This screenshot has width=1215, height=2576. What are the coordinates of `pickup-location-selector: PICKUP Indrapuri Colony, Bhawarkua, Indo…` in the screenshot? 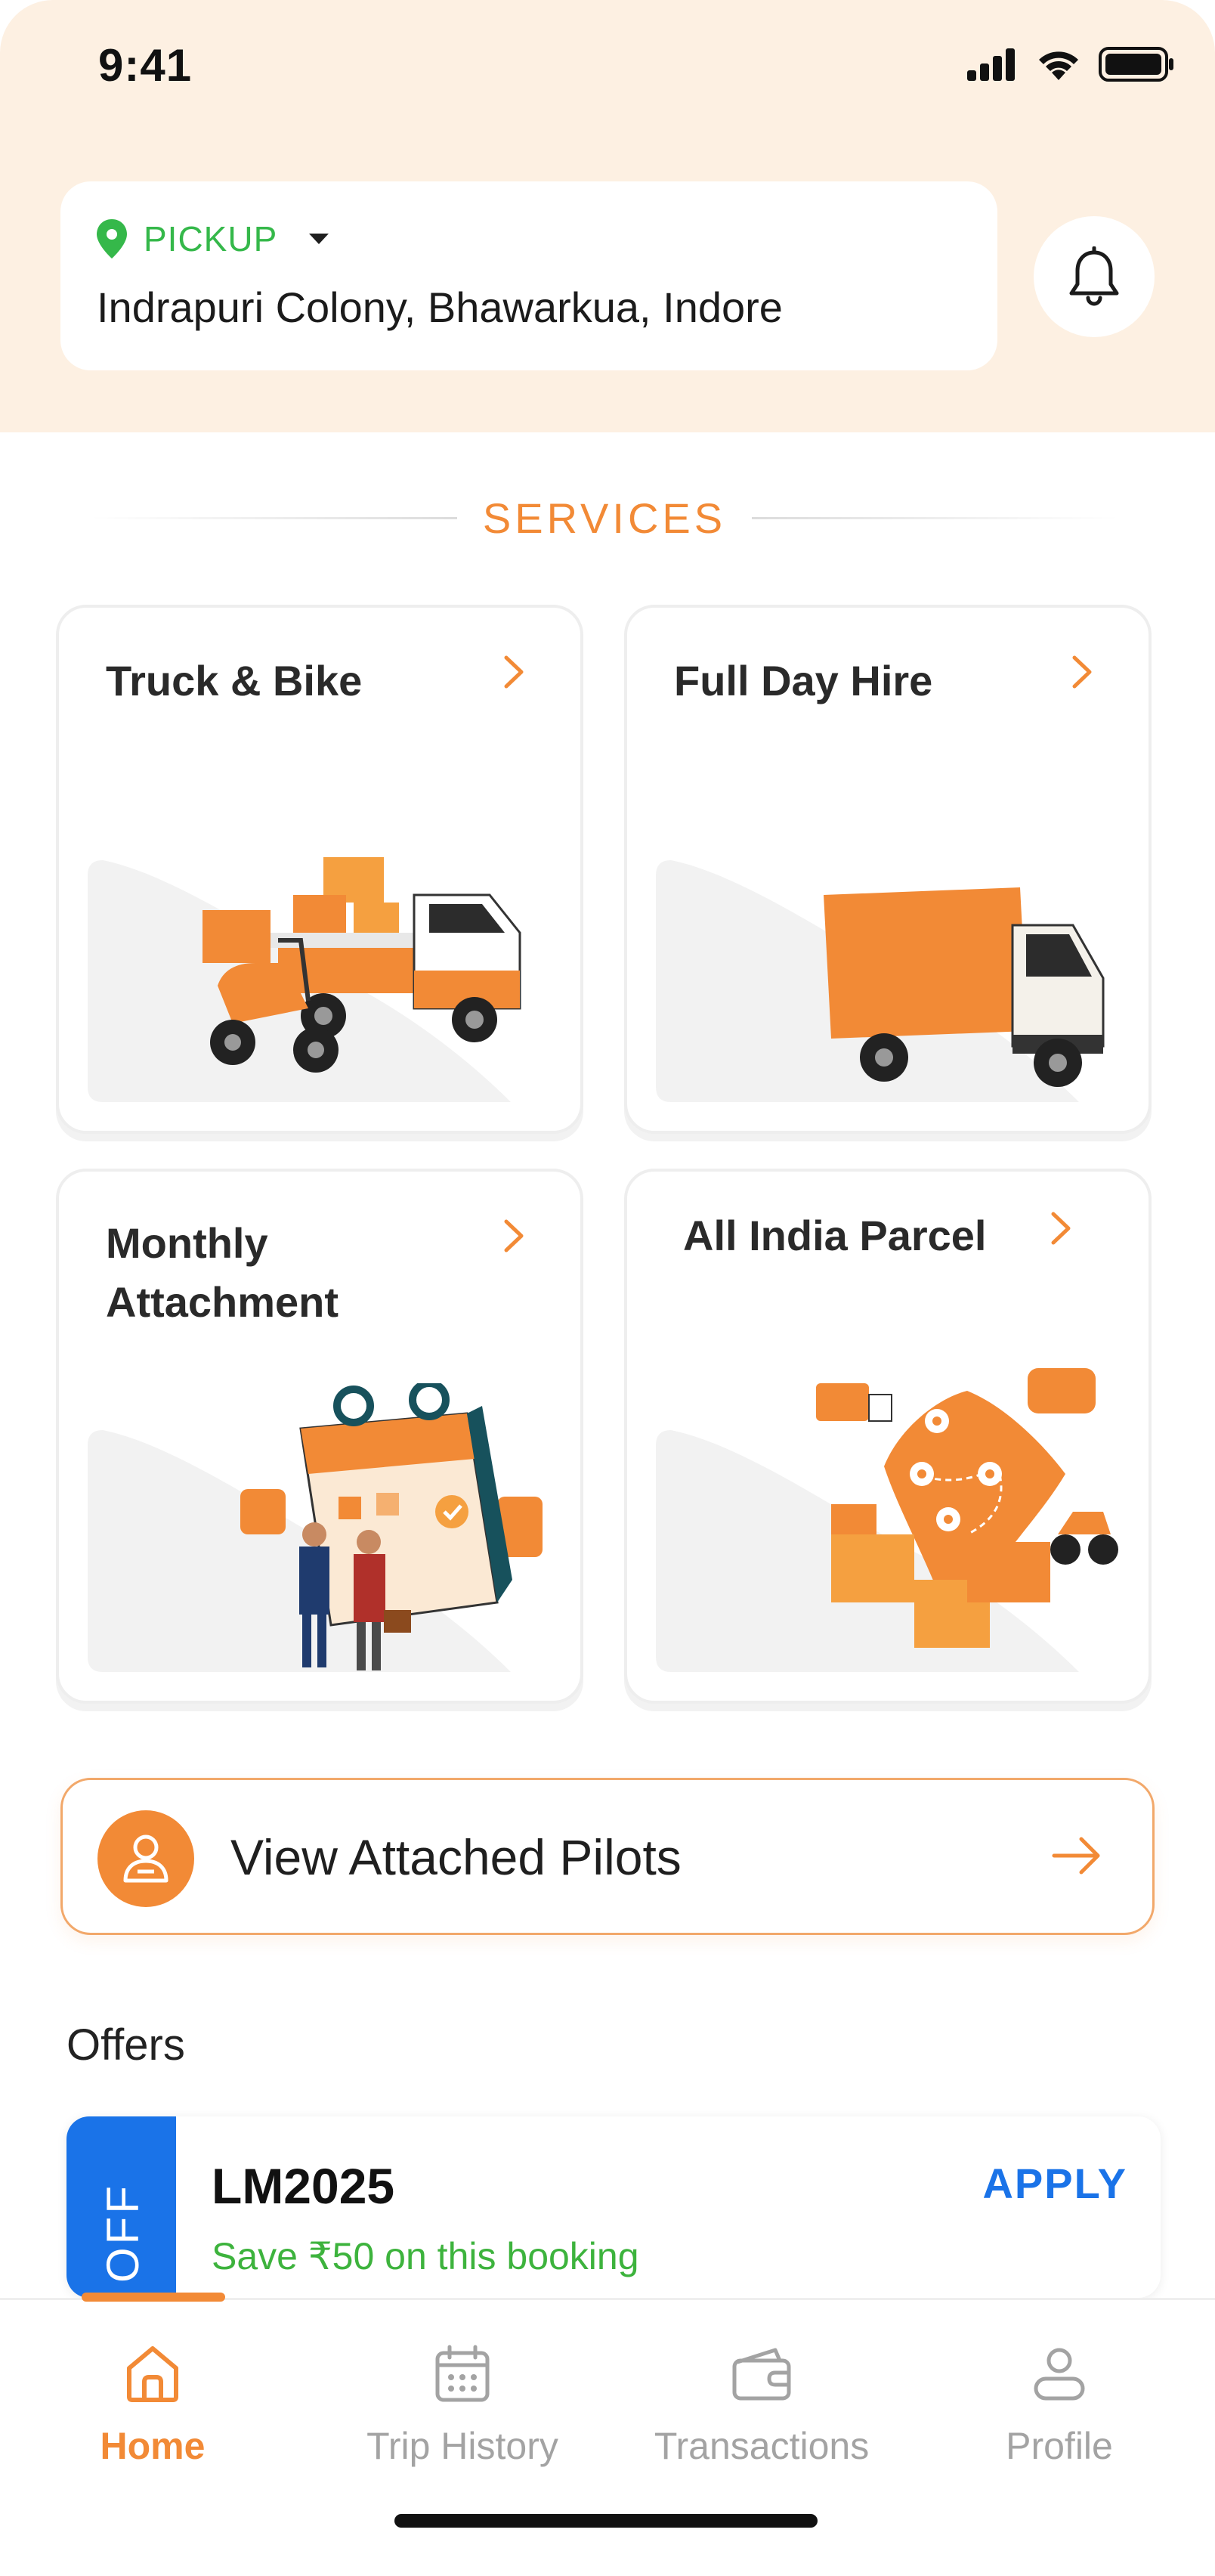 It's located at (528, 275).